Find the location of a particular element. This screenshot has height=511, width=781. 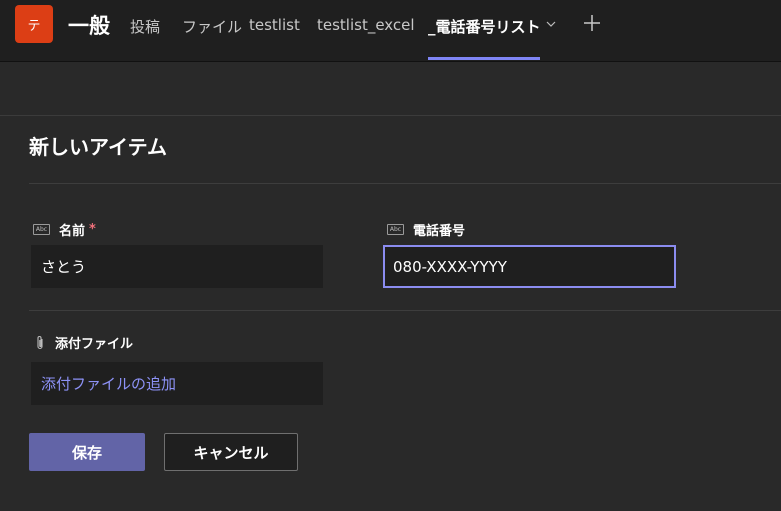

phone-input: 080-XXXX-YYYY is located at coordinates (529, 266).